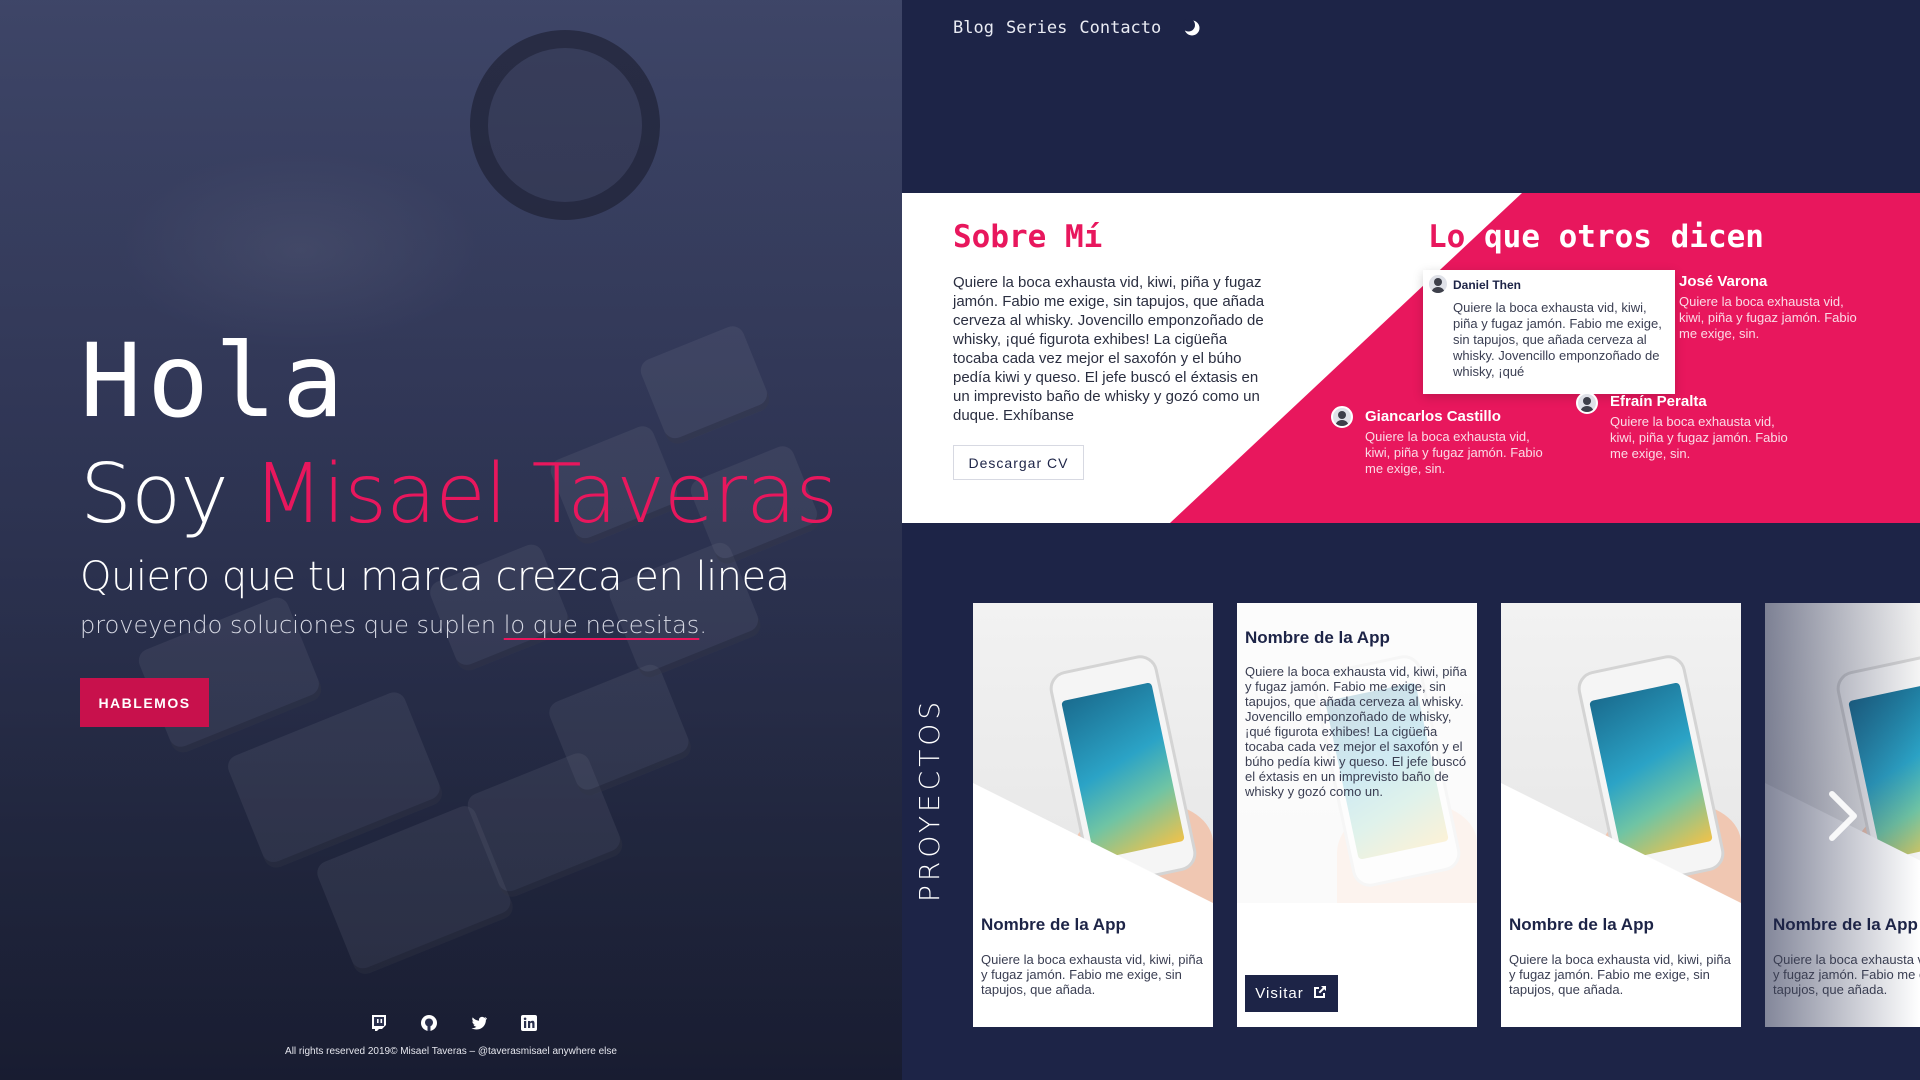 The width and height of the screenshot is (1920, 1080). I want to click on about-title: Sobre Mí, so click(1028, 237).